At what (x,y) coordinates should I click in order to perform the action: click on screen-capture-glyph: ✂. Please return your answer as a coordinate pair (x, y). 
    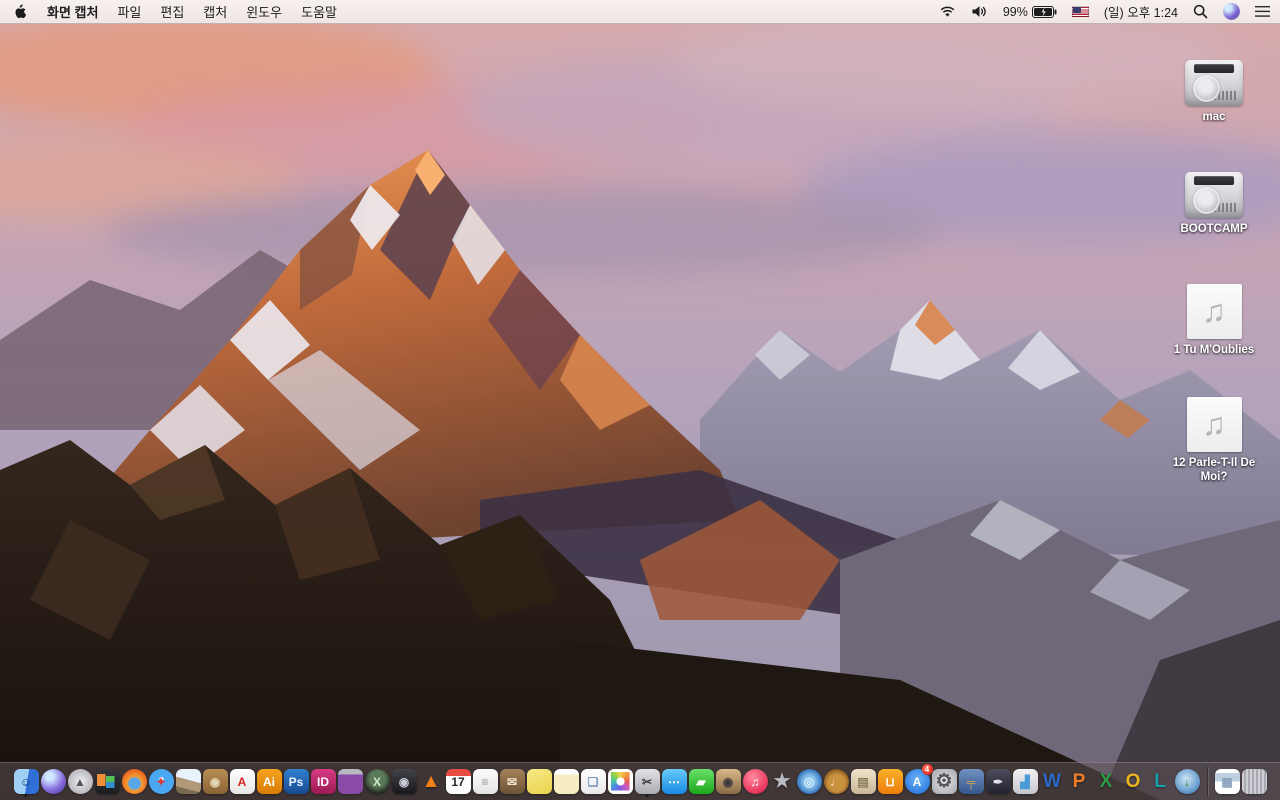
    Looking at the image, I should click on (647, 781).